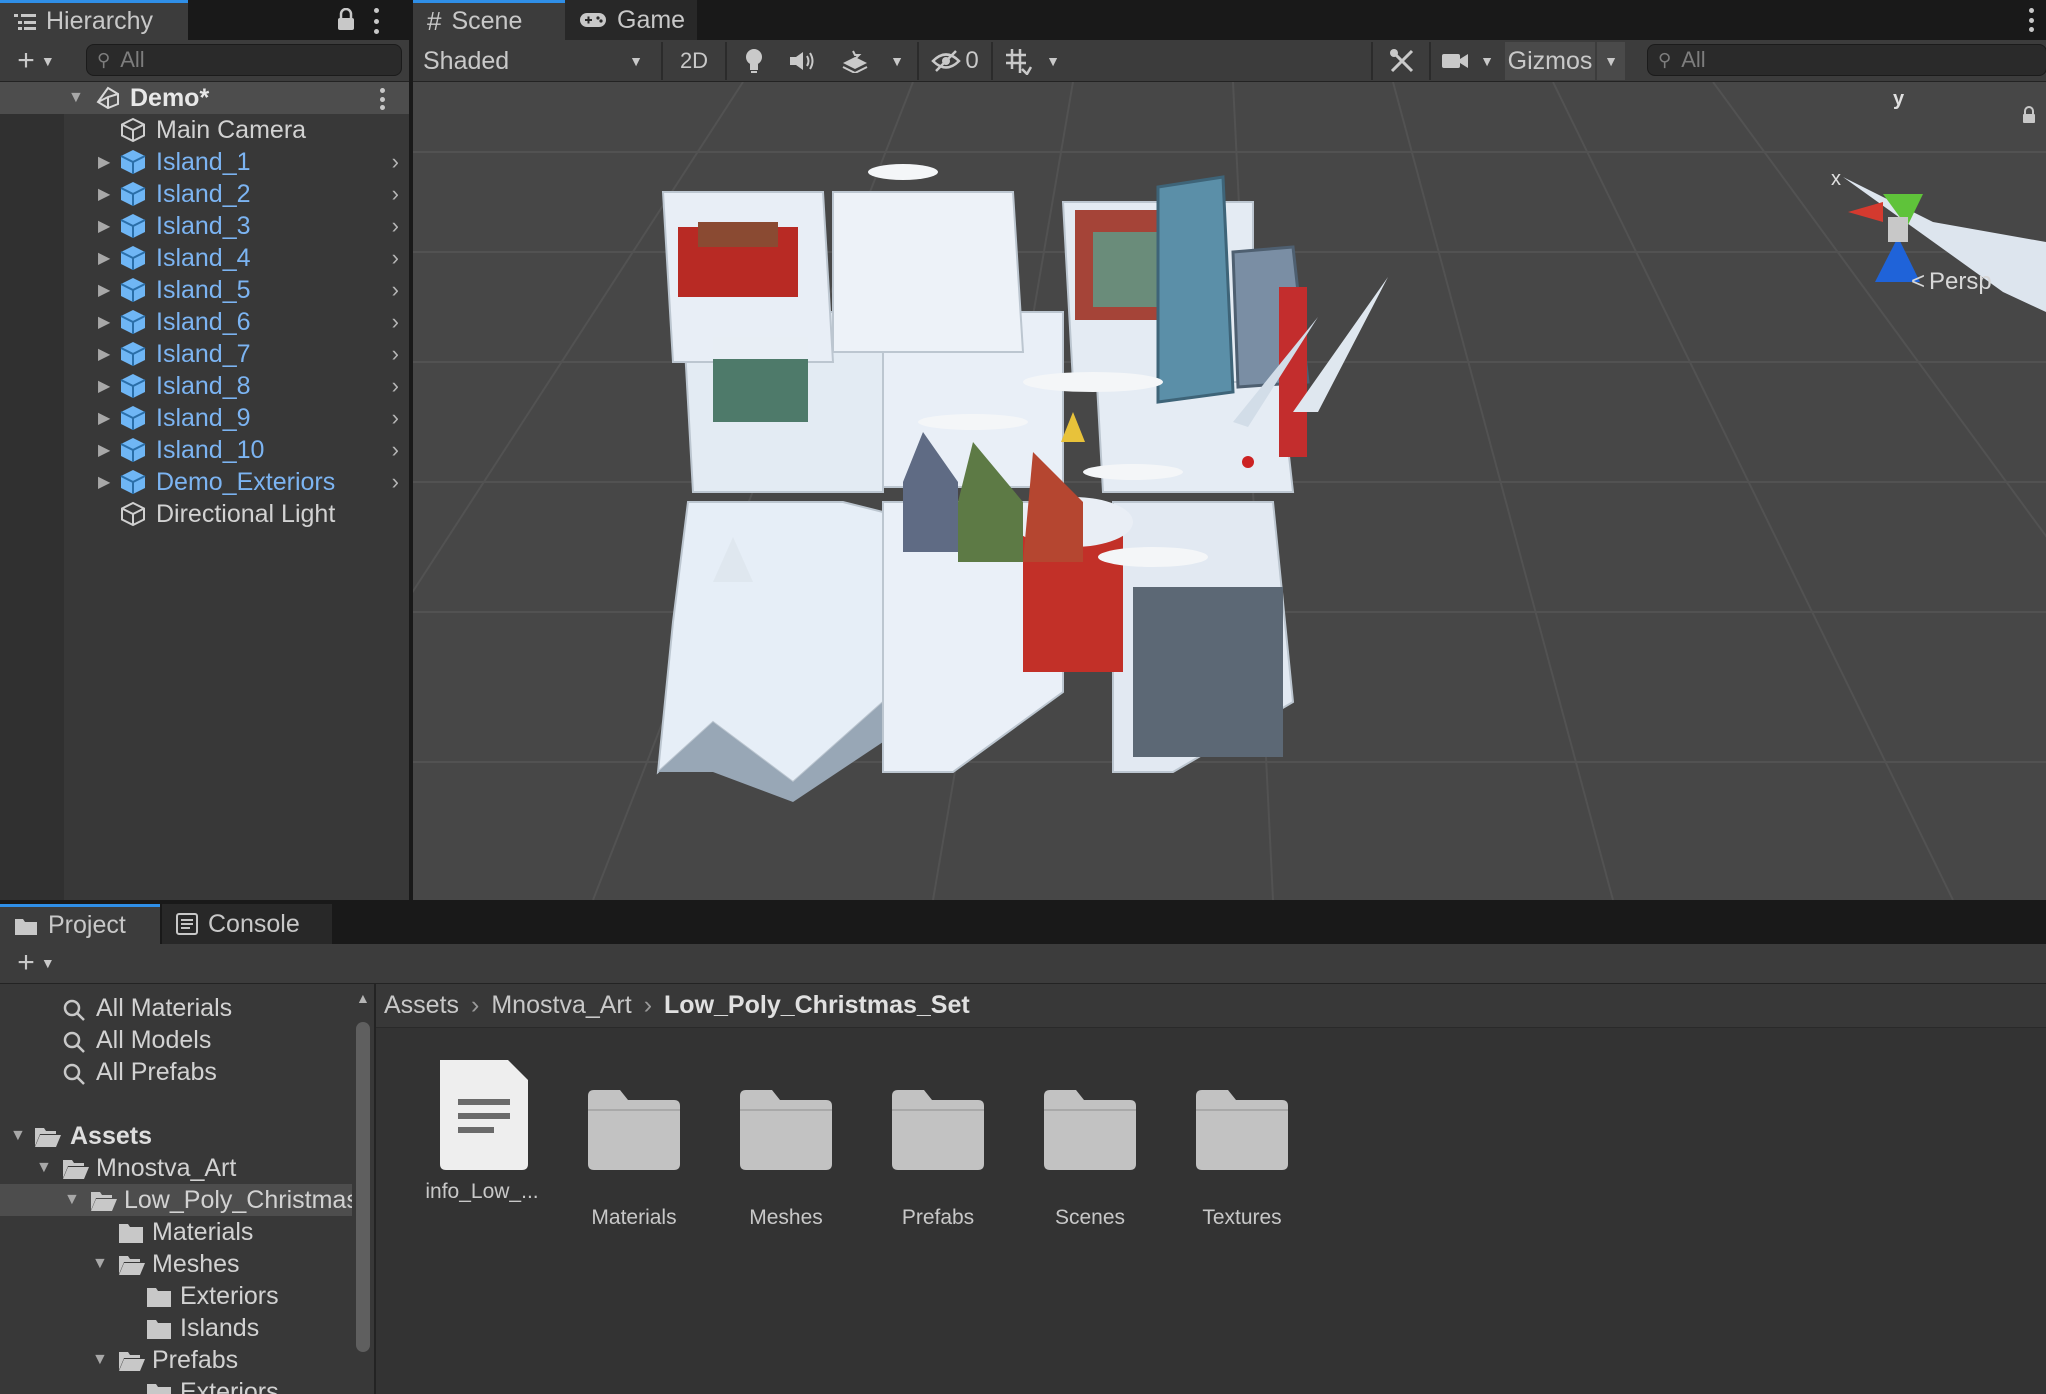  What do you see at coordinates (533, 61) in the screenshot?
I see `shading-mode-dropdown: Shaded ▼` at bounding box center [533, 61].